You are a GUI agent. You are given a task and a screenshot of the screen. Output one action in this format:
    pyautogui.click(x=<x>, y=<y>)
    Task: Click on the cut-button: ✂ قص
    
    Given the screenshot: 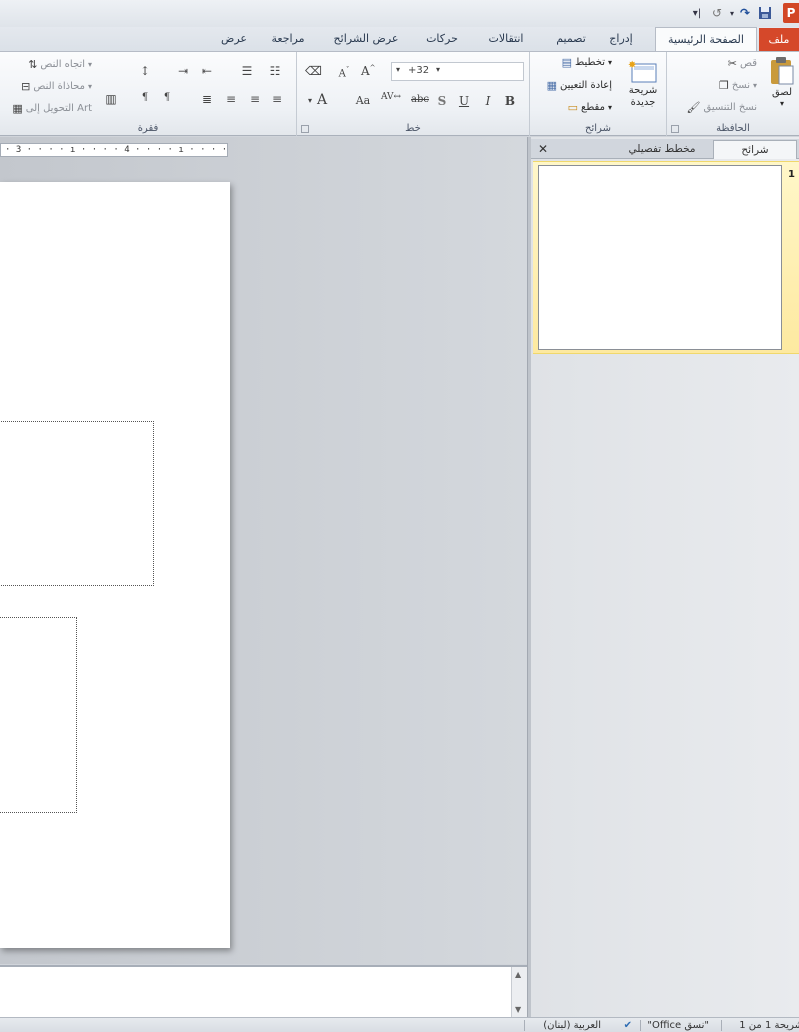 What is the action you would take?
    pyautogui.click(x=742, y=63)
    